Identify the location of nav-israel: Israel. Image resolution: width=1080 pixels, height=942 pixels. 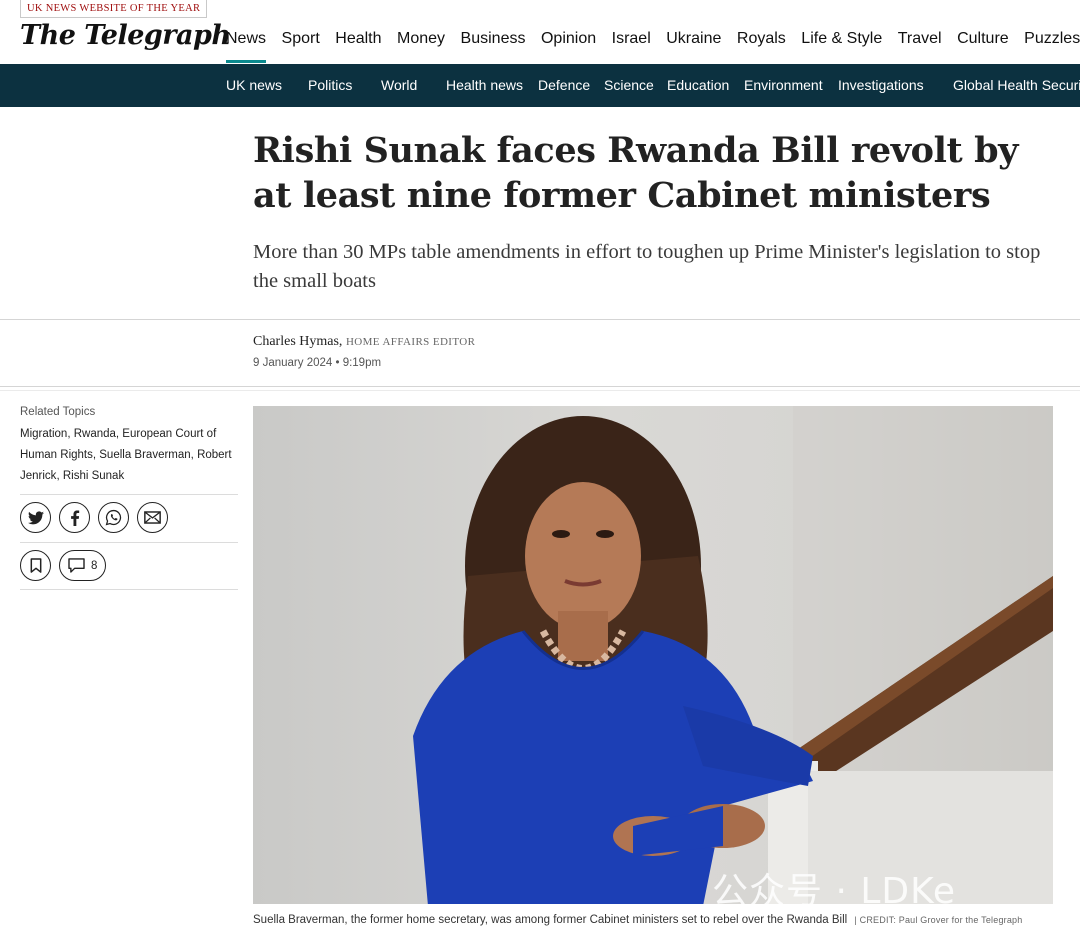
(631, 46).